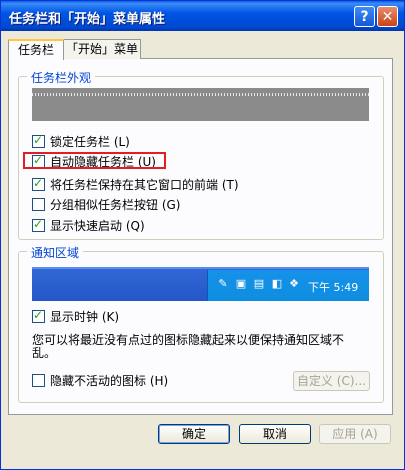  I want to click on show-clock-label: 显示时钟 (K), so click(85, 316).